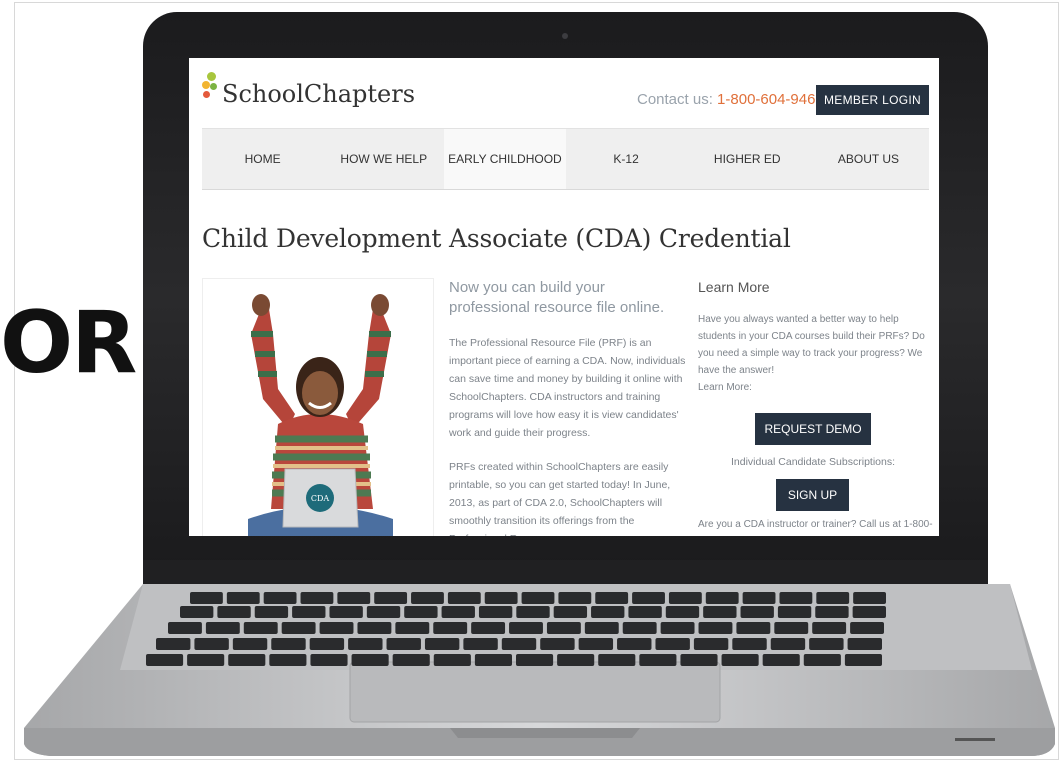  Describe the element at coordinates (812, 495) in the screenshot. I see `sign-up-button: SIGN UP` at that location.